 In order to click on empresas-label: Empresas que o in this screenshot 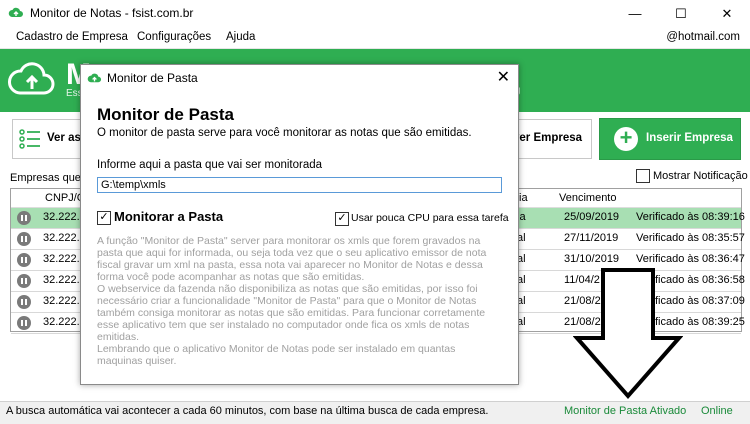, I will do `click(50, 178)`.